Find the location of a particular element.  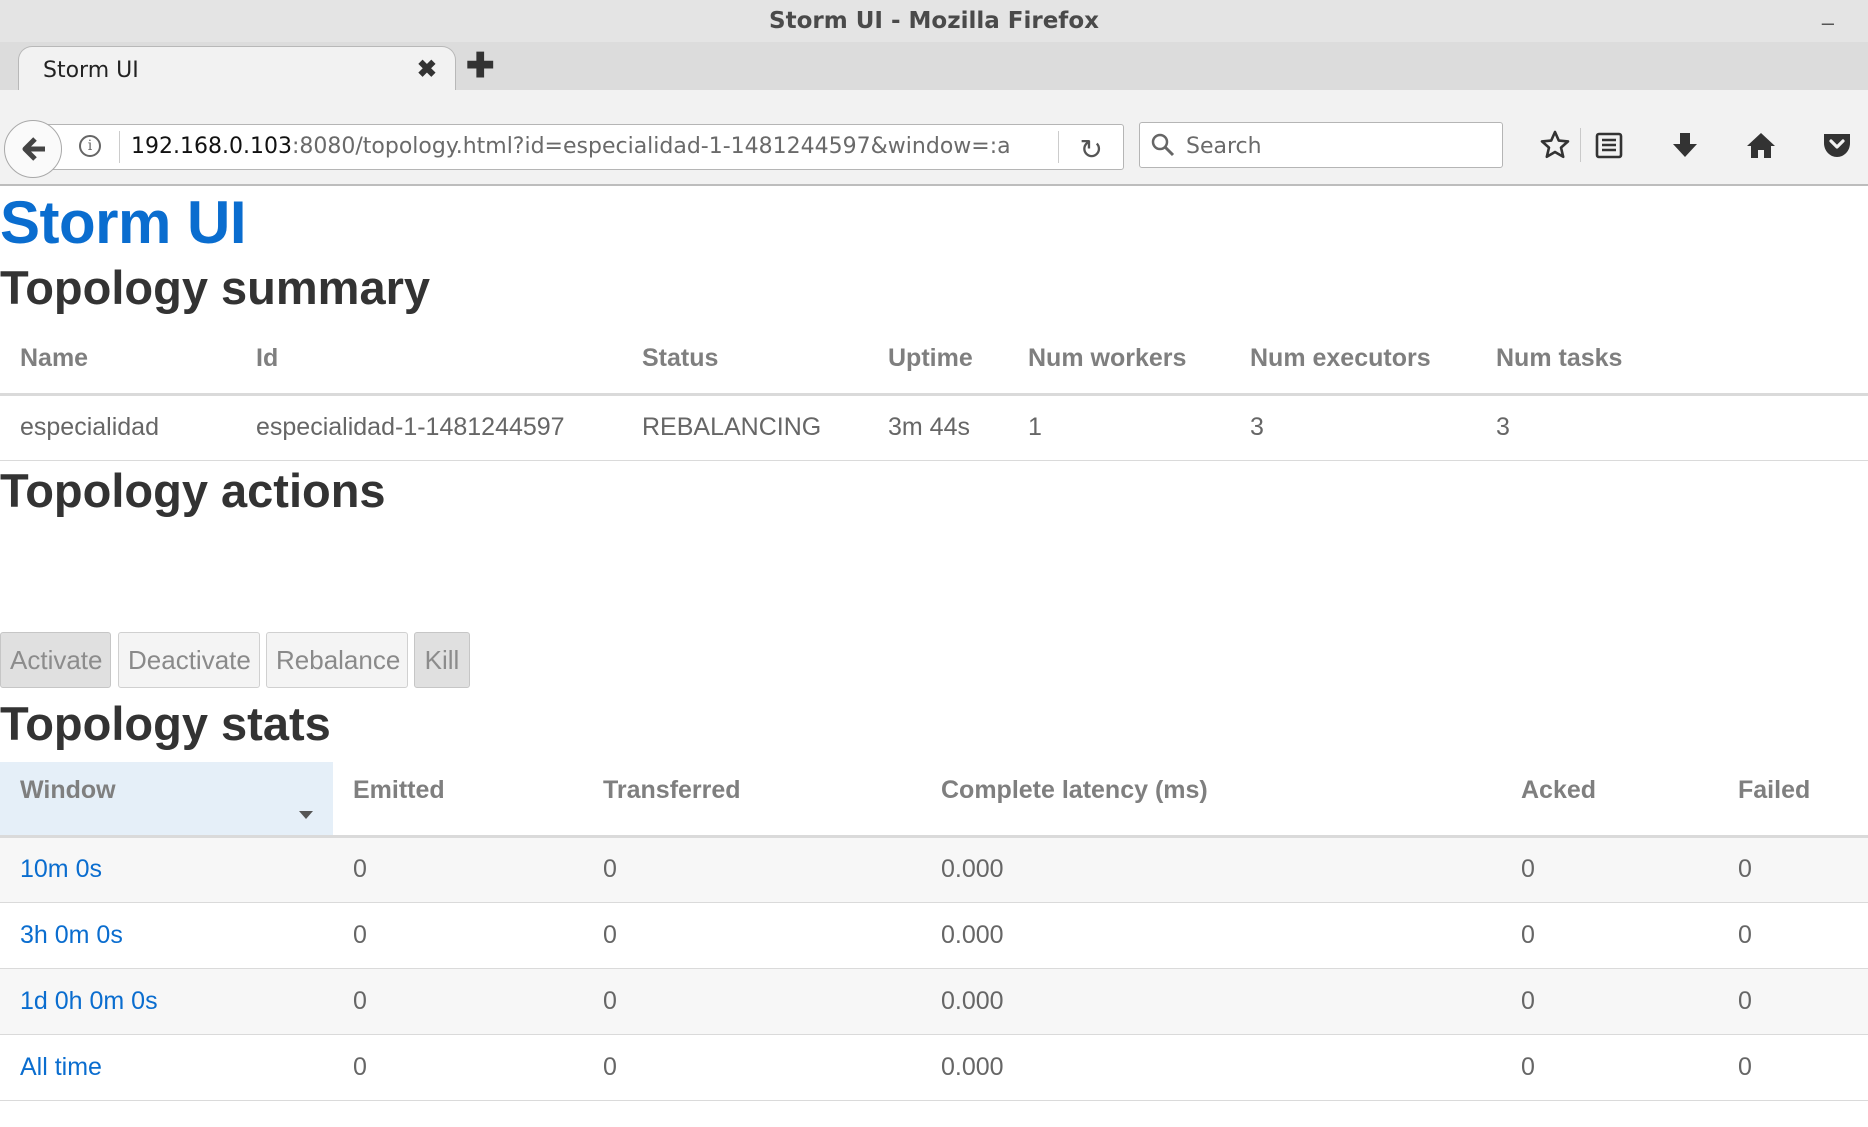

window-link: 10m 0s is located at coordinates (61, 869).